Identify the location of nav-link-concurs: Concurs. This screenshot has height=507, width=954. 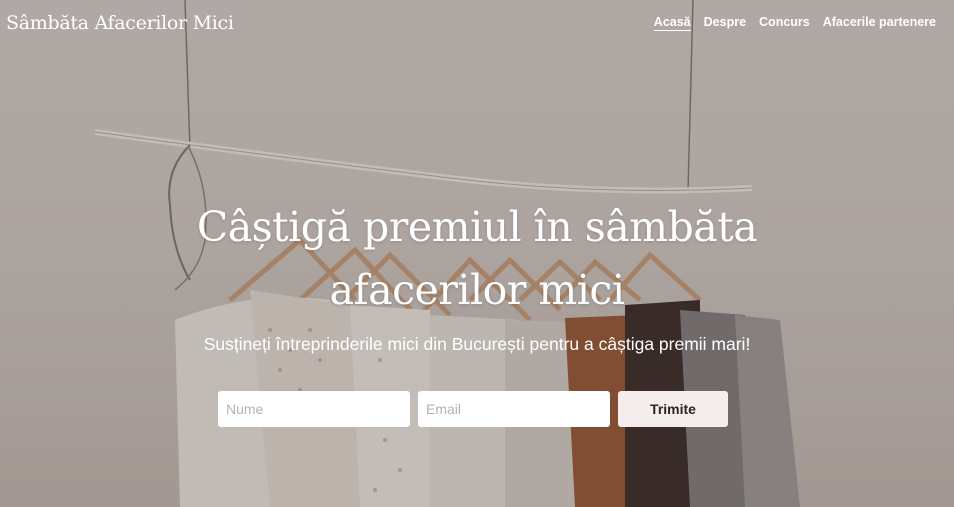
(784, 23).